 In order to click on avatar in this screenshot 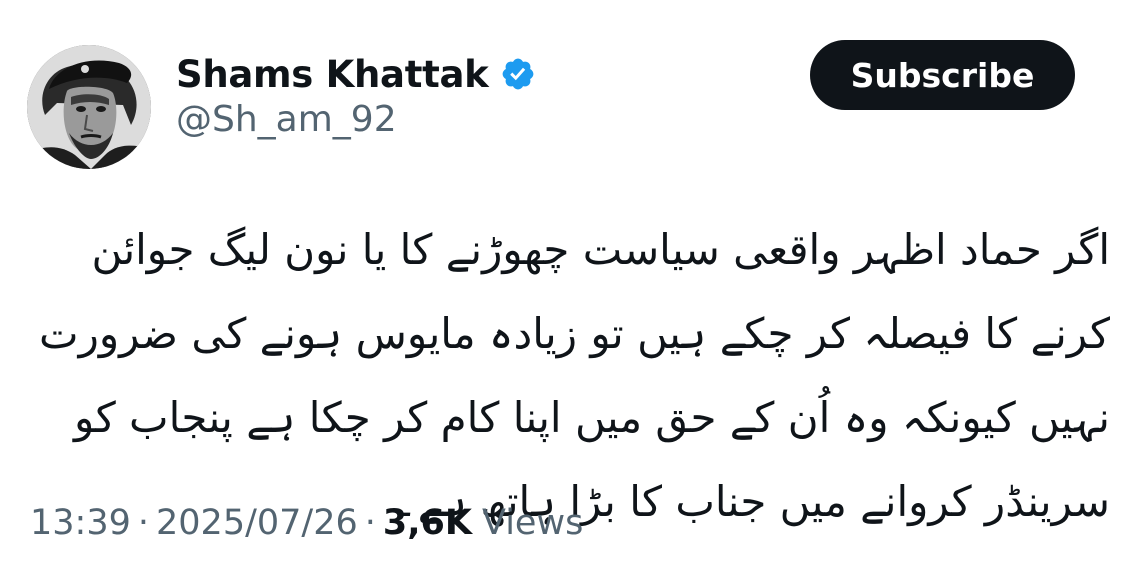, I will do `click(89, 107)`.